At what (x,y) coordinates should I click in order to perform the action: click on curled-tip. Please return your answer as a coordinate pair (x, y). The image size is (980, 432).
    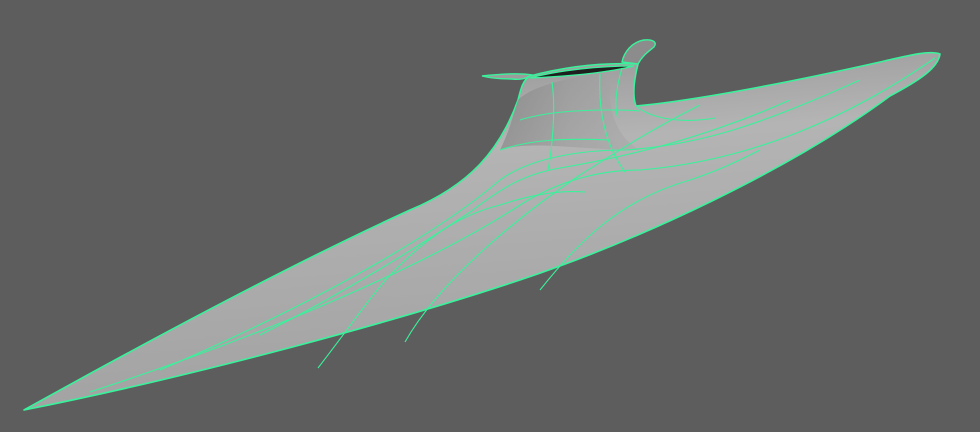
    Looking at the image, I should click on (638, 52).